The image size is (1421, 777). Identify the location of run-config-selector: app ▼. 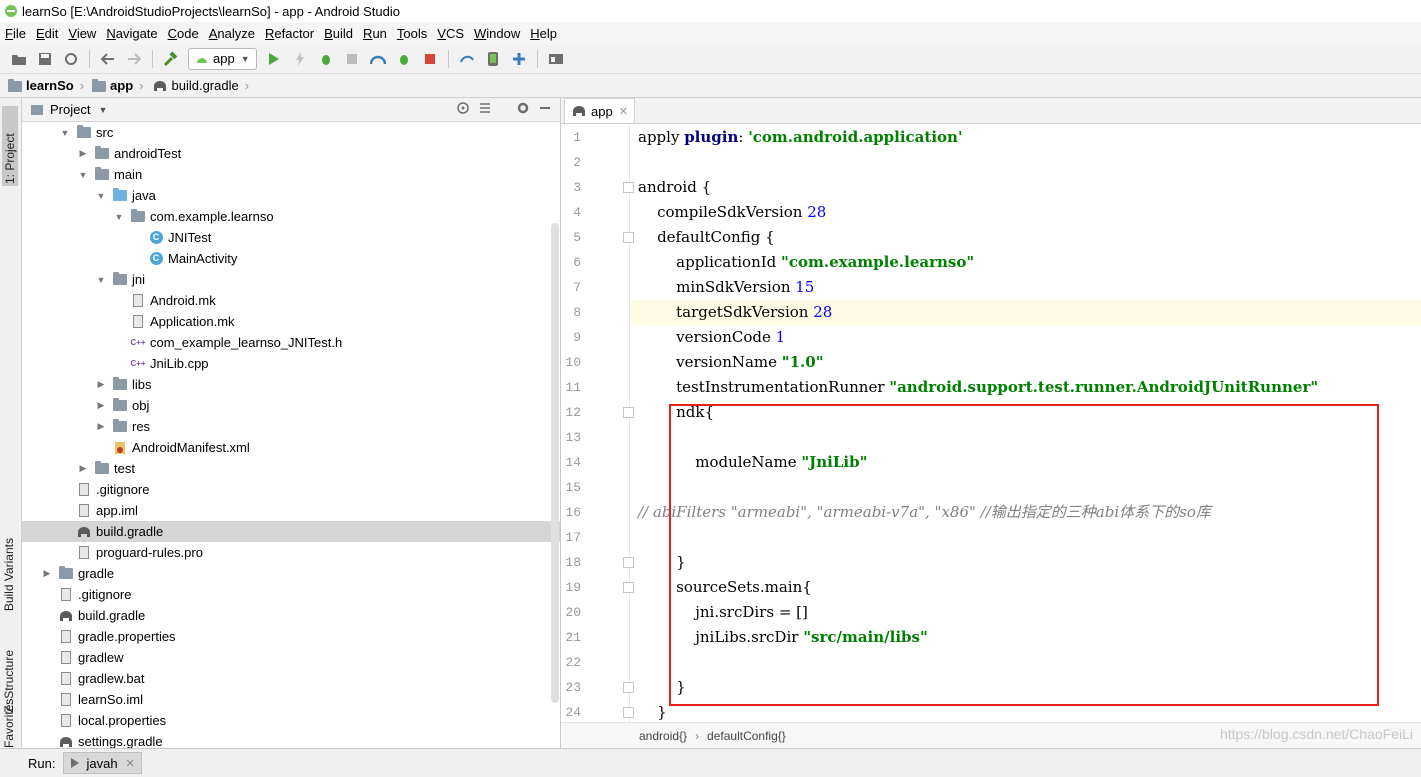
(222, 58).